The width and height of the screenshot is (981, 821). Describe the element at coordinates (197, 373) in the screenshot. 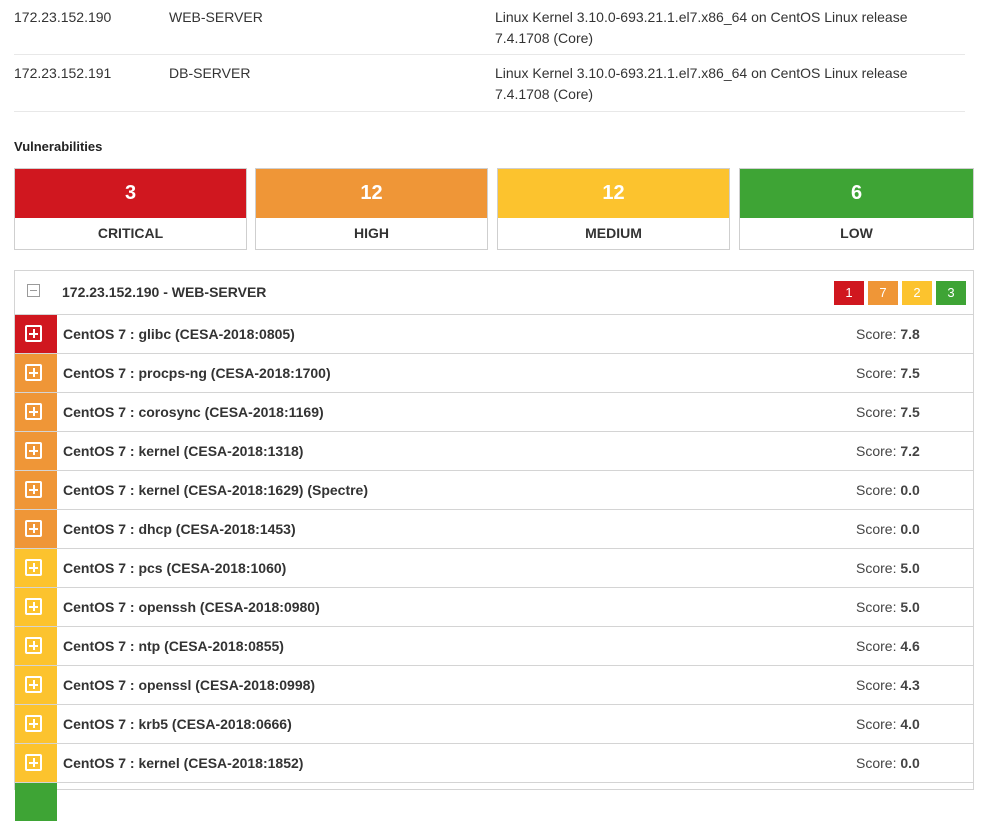

I see `vulnerability-name: CentOS 7 : procps-ng (CESA-2018:1700)` at that location.